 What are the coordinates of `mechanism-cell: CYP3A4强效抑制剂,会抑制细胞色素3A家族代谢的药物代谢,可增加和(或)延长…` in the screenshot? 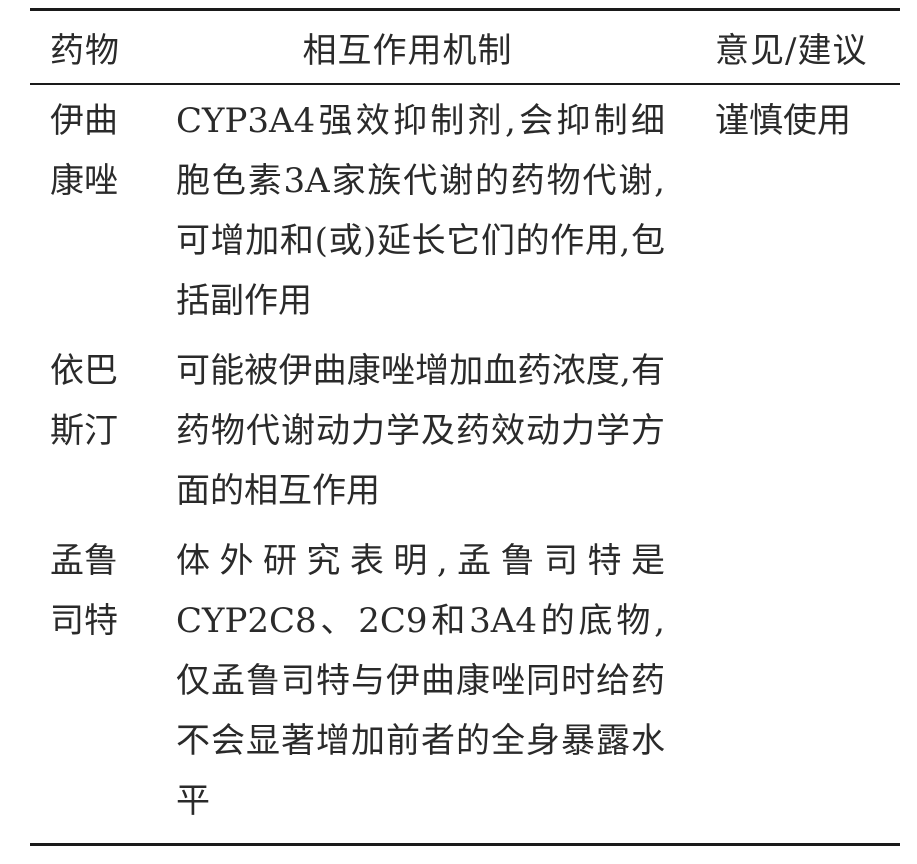 It's located at (420, 211).